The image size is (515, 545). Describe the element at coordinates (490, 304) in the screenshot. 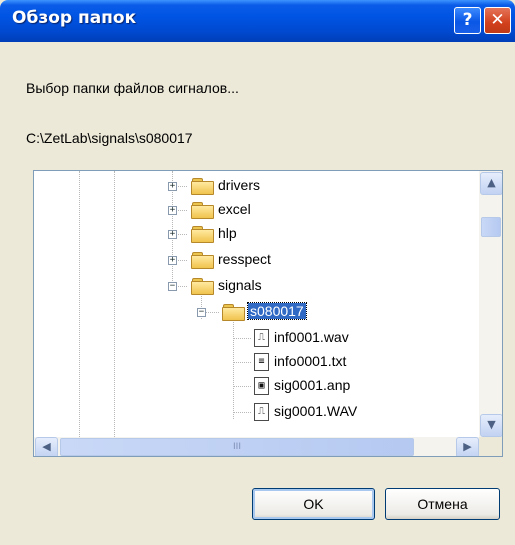

I see `vertical-scrollbar: ▲ ▼` at that location.